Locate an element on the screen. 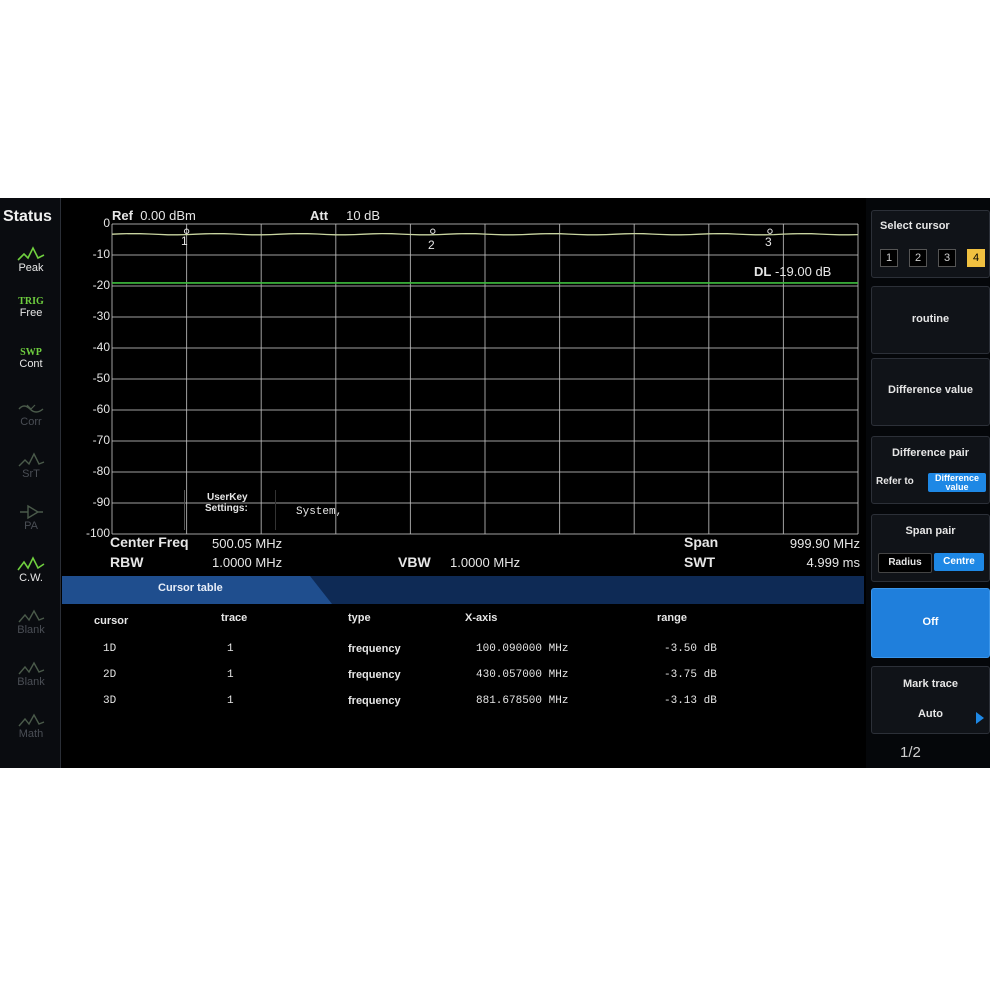 This screenshot has width=990, height=990. off-label: Off is located at coordinates (930, 622).